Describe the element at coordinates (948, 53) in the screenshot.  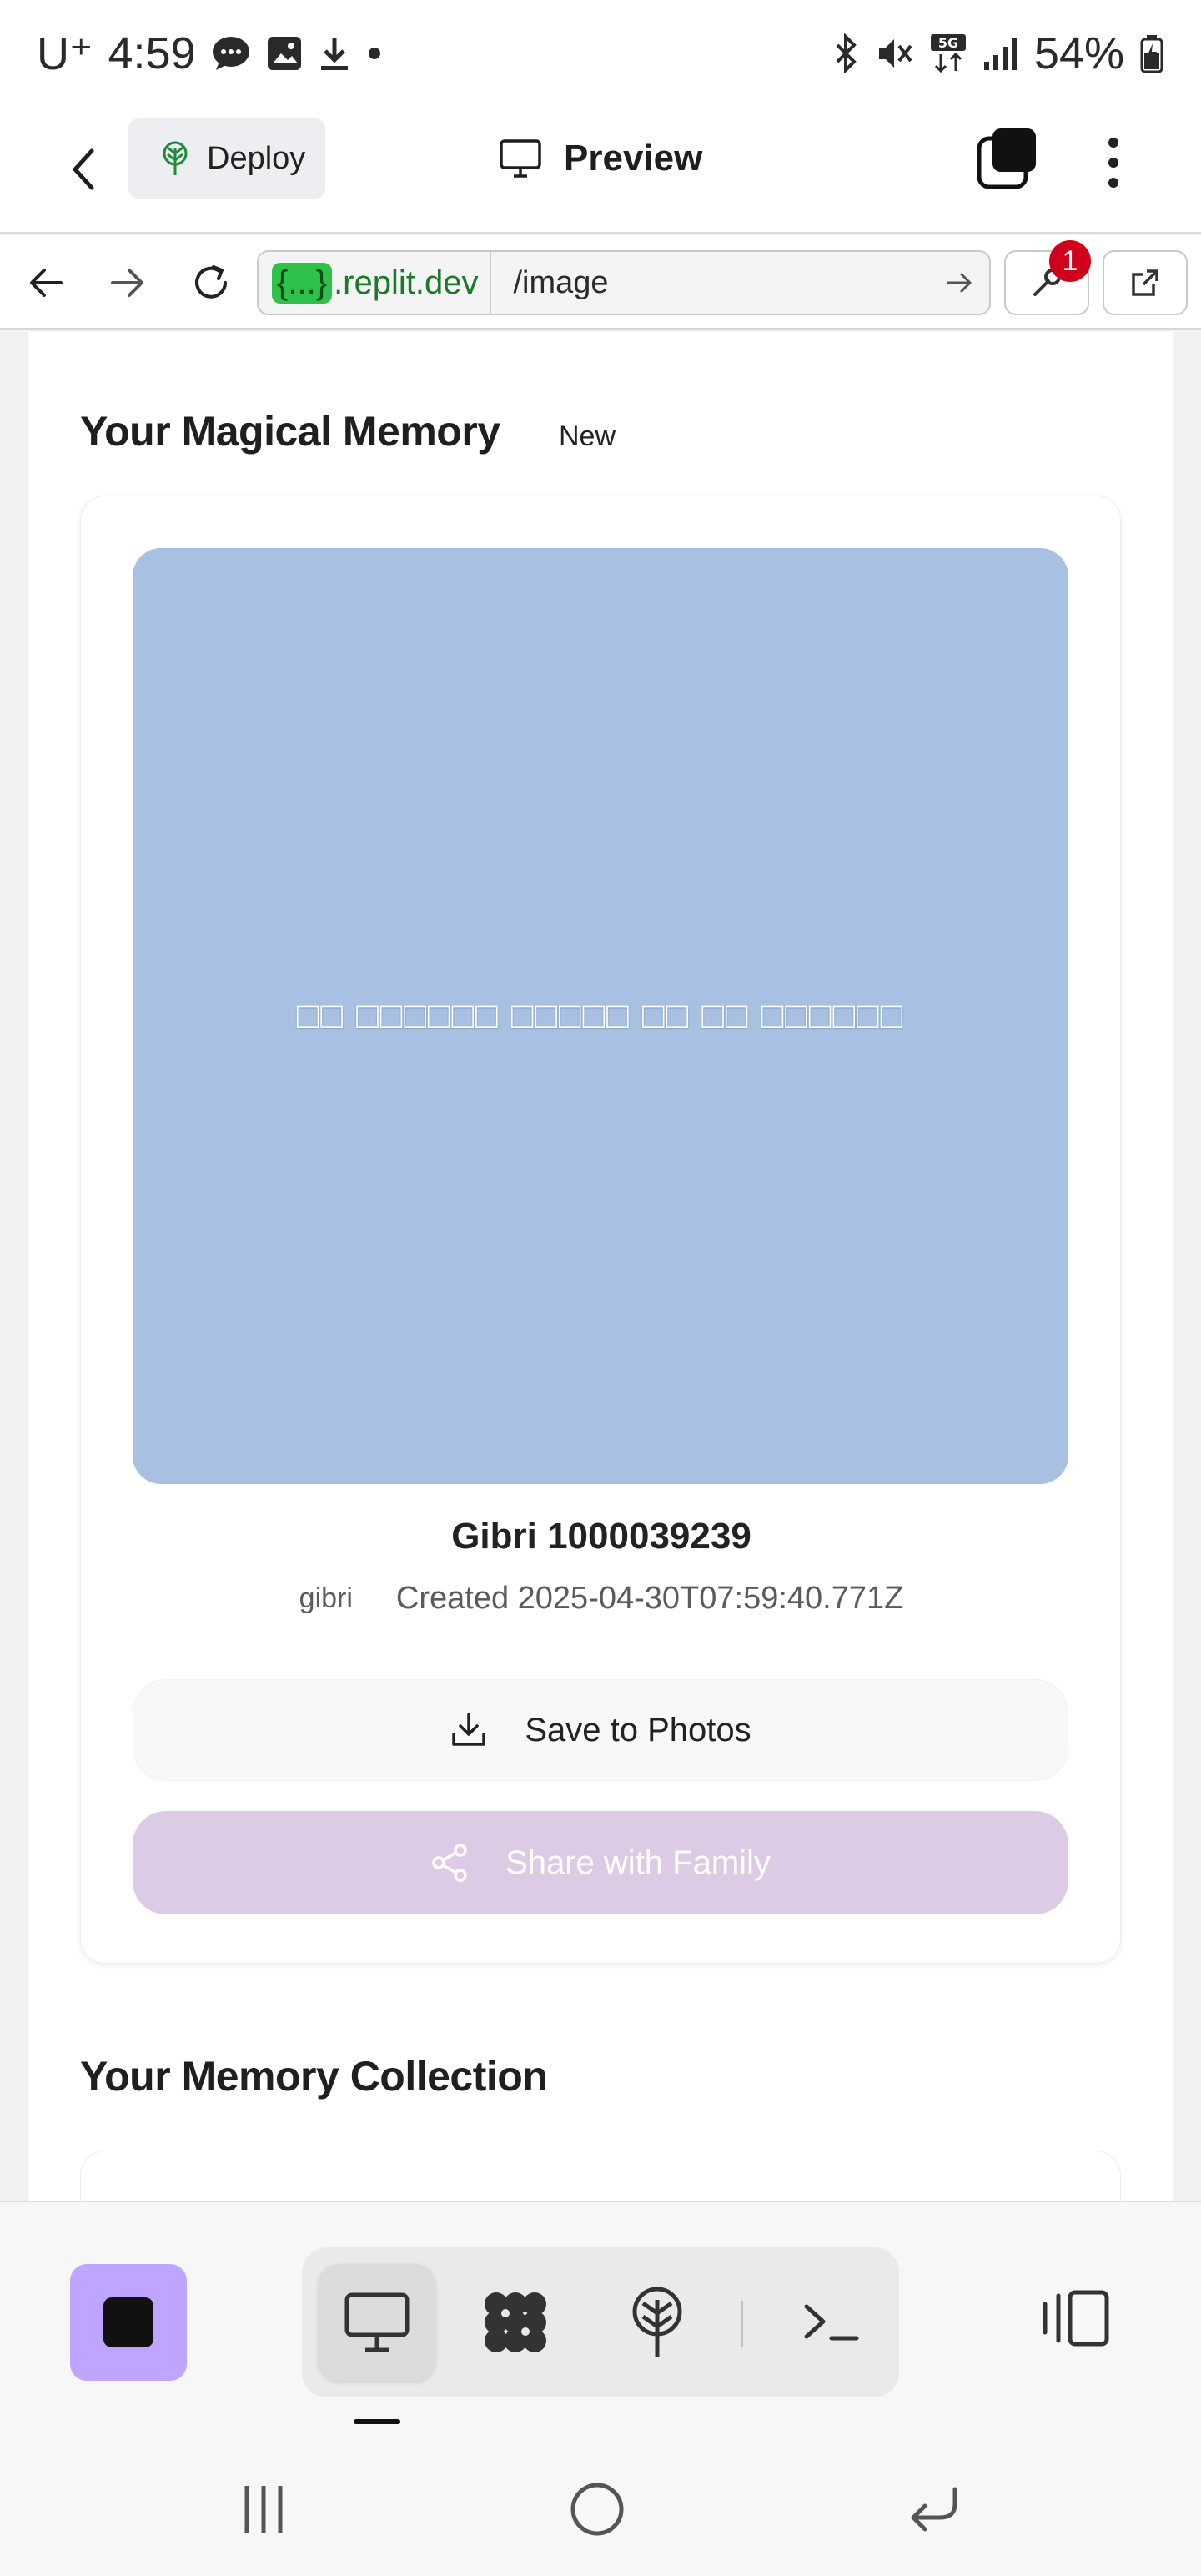
I see `5g-icon: 5G` at that location.